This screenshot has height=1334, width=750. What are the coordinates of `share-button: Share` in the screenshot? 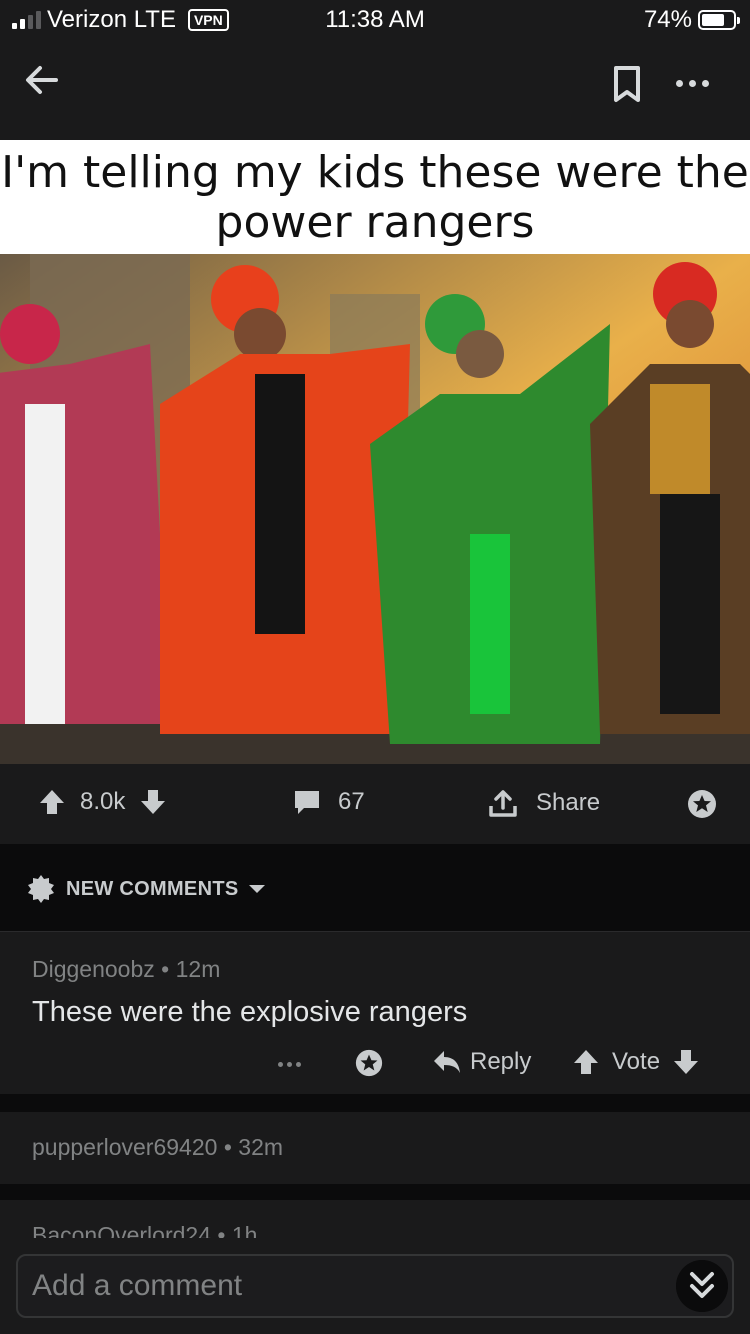 It's located at (544, 803).